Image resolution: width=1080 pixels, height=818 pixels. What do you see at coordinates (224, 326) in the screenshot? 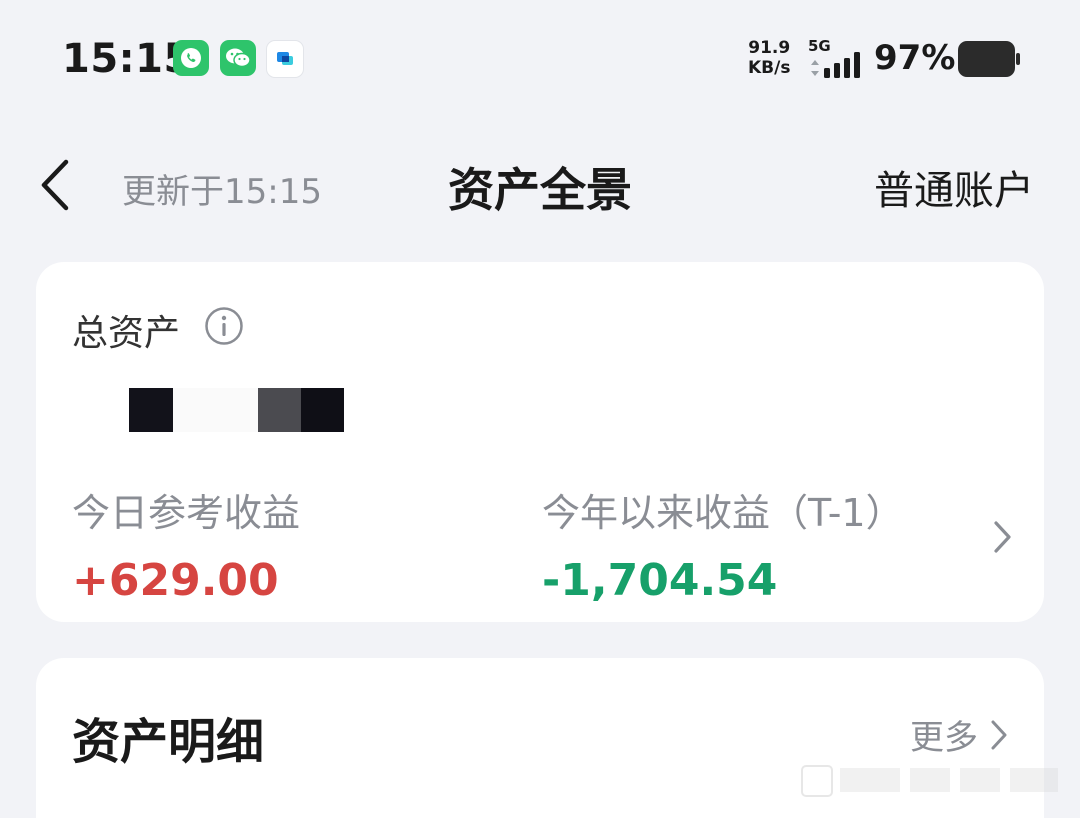
I see `info-icon` at bounding box center [224, 326].